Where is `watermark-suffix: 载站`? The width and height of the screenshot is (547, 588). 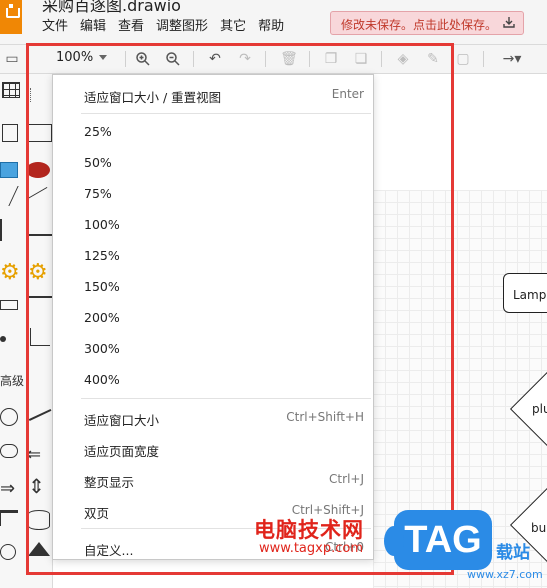
watermark-suffix: 载站 is located at coordinates (513, 553).